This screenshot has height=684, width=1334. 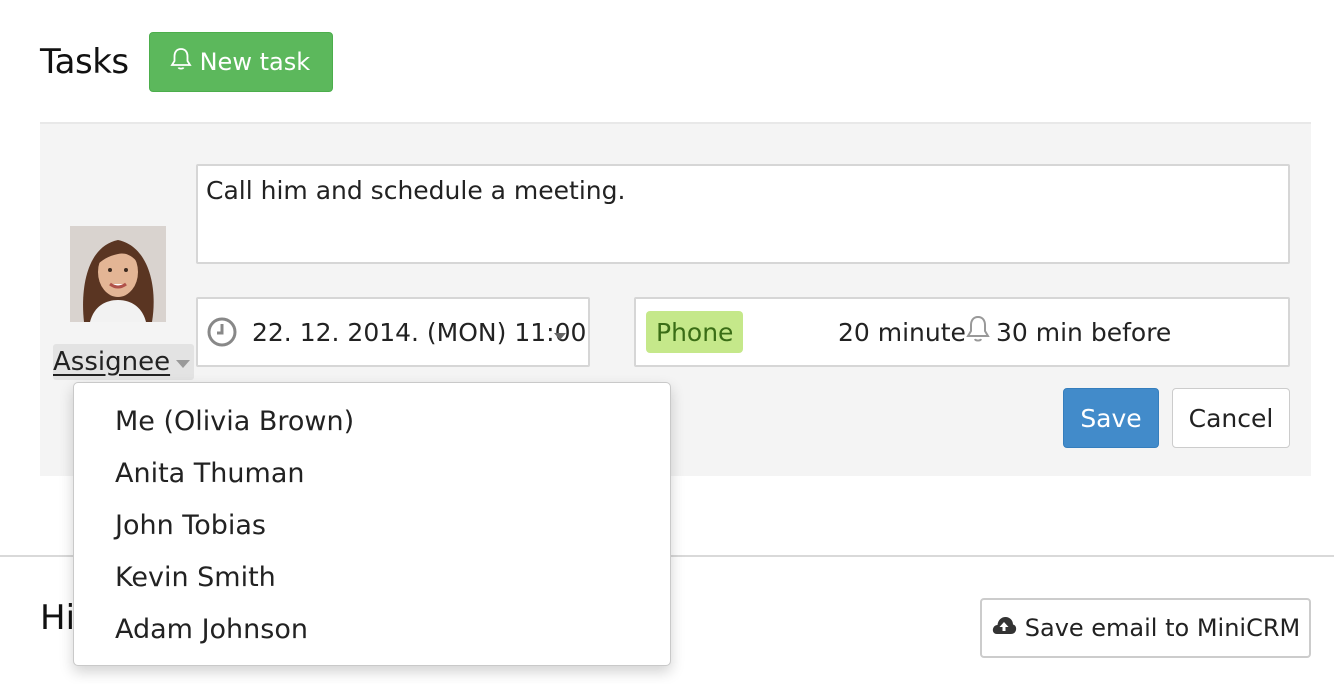 What do you see at coordinates (255, 62) in the screenshot?
I see `new-task-label: New task` at bounding box center [255, 62].